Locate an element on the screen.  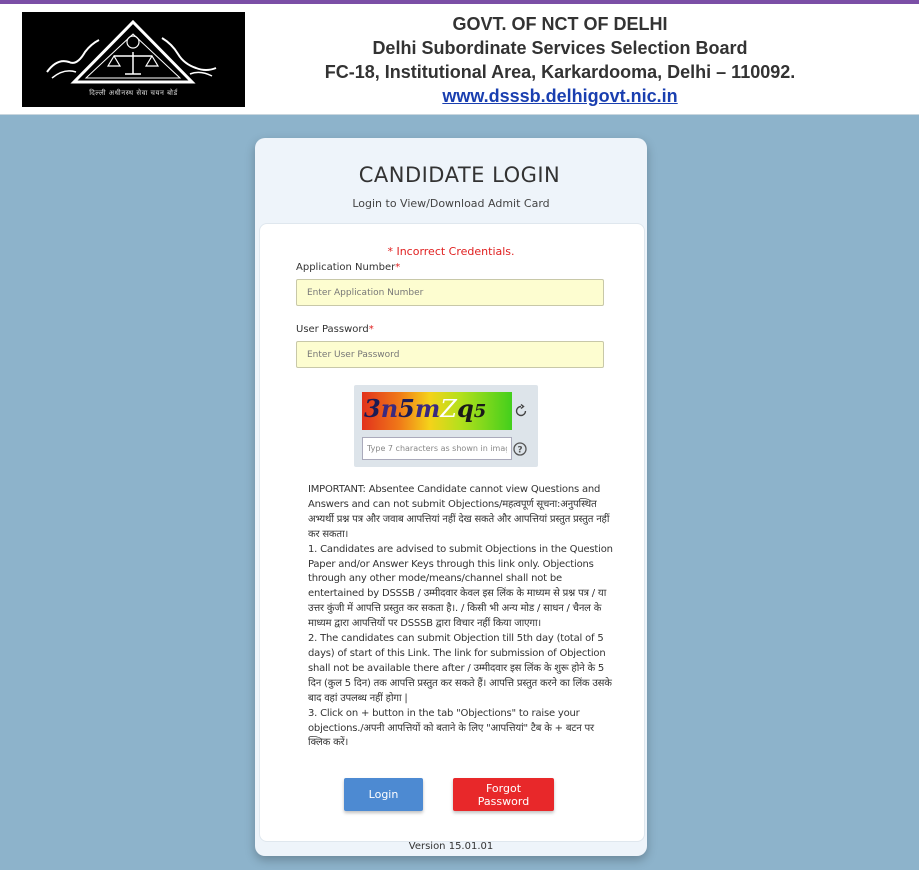
password-label: User Password* is located at coordinates (335, 329).